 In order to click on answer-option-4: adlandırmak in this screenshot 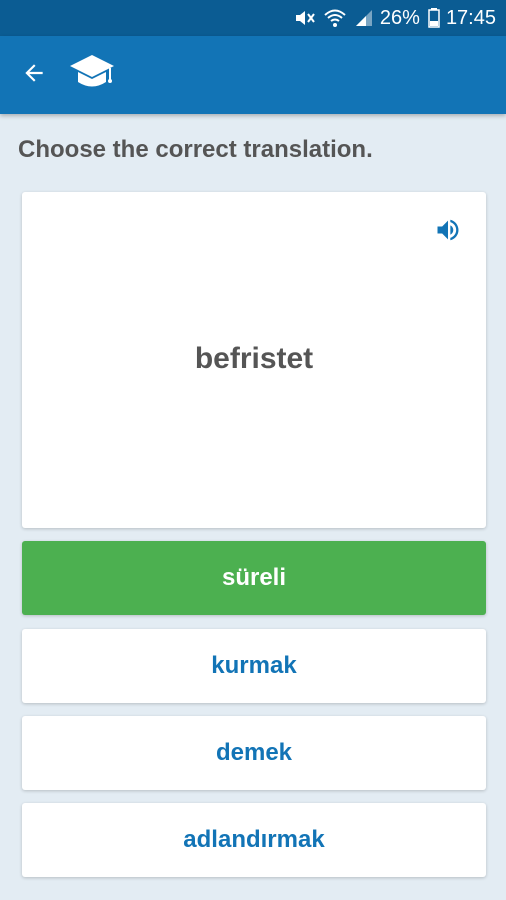, I will do `click(254, 840)`.